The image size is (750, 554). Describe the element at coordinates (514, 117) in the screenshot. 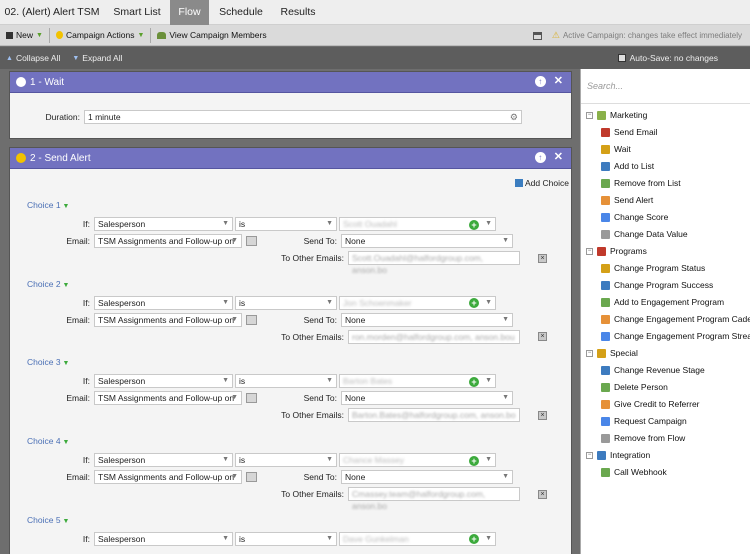

I see `gear-icon: ⚙` at that location.